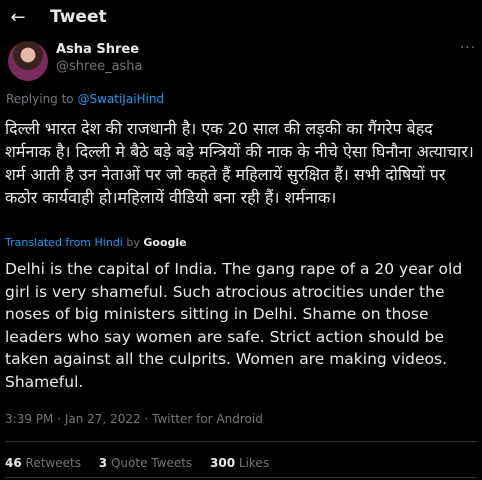 The image size is (482, 480). What do you see at coordinates (468, 48) in the screenshot?
I see `more-horizontal-icon: ···` at bounding box center [468, 48].